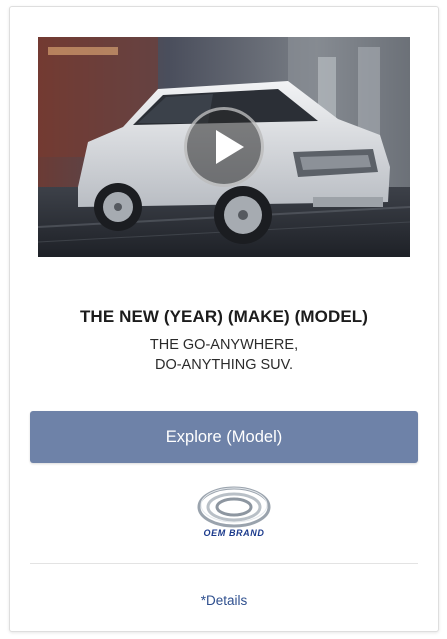 This screenshot has height=639, width=447. Describe the element at coordinates (224, 563) in the screenshot. I see `divider` at that location.